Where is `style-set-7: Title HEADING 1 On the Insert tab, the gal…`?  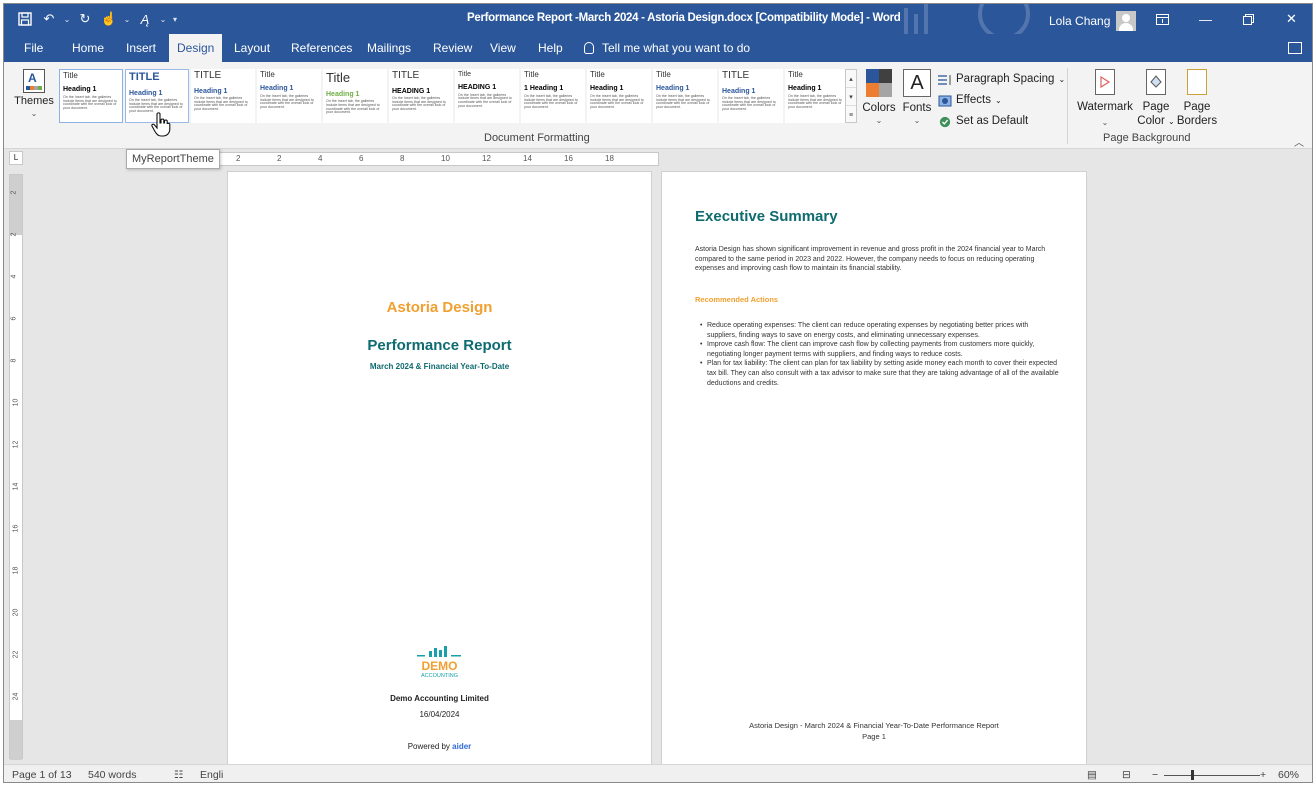 style-set-7: Title HEADING 1 On the Insert tab, the gal… is located at coordinates (487, 96).